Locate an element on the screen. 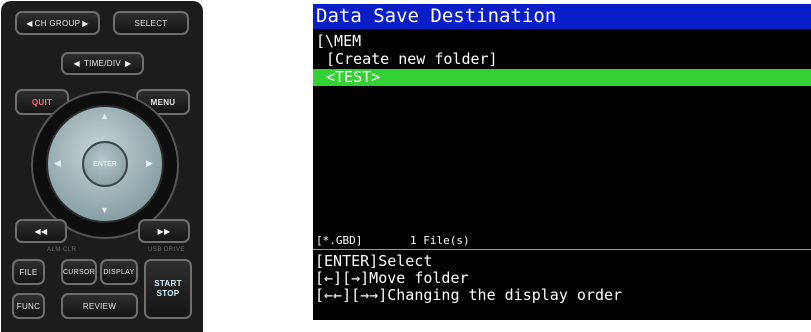 This screenshot has height=332, width=811. file-label: FILE is located at coordinates (28, 272).